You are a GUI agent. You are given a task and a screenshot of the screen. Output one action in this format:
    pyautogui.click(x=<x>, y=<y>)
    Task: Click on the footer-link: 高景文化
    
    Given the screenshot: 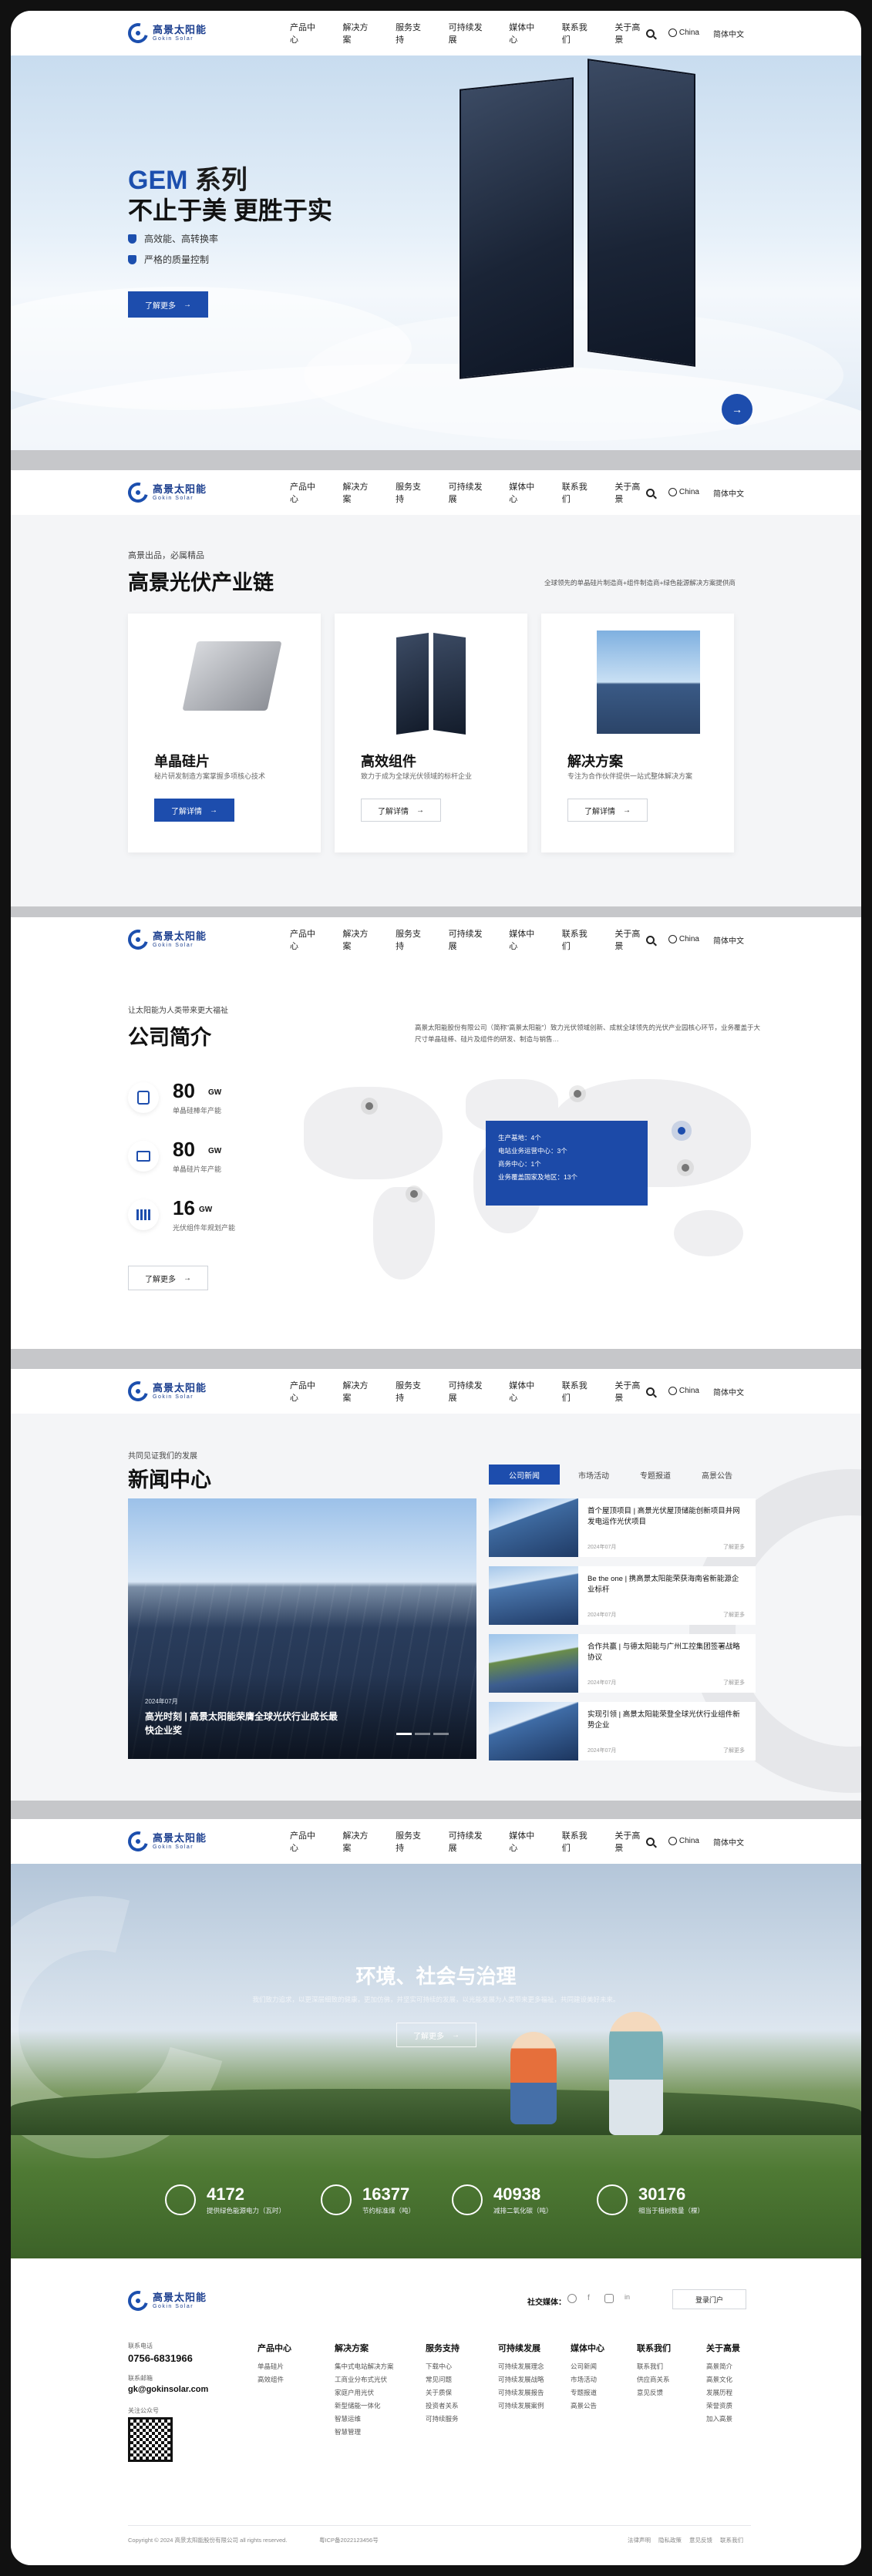 What is the action you would take?
    pyautogui.click(x=719, y=2379)
    